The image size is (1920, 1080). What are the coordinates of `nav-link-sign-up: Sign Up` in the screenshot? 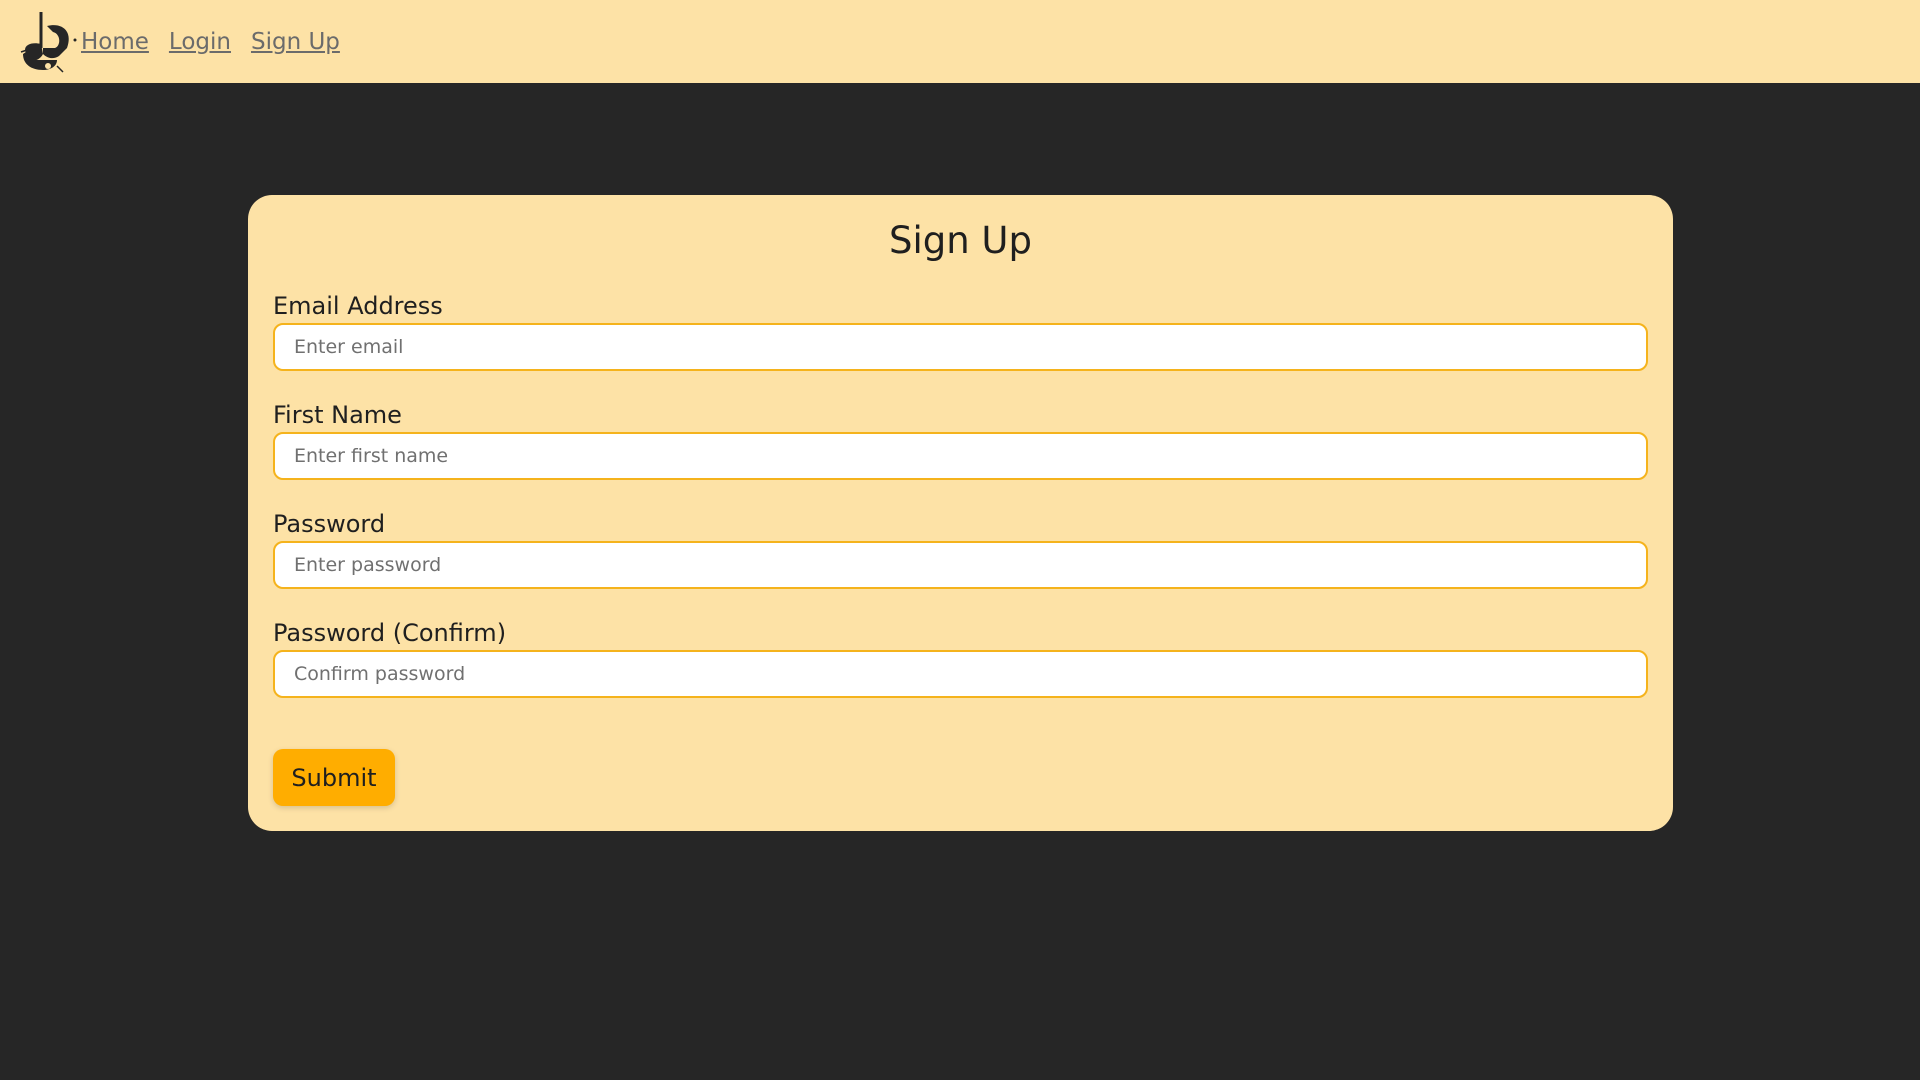 It's located at (295, 42).